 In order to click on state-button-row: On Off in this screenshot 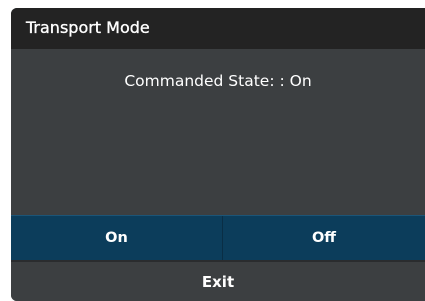, I will do `click(218, 237)`.